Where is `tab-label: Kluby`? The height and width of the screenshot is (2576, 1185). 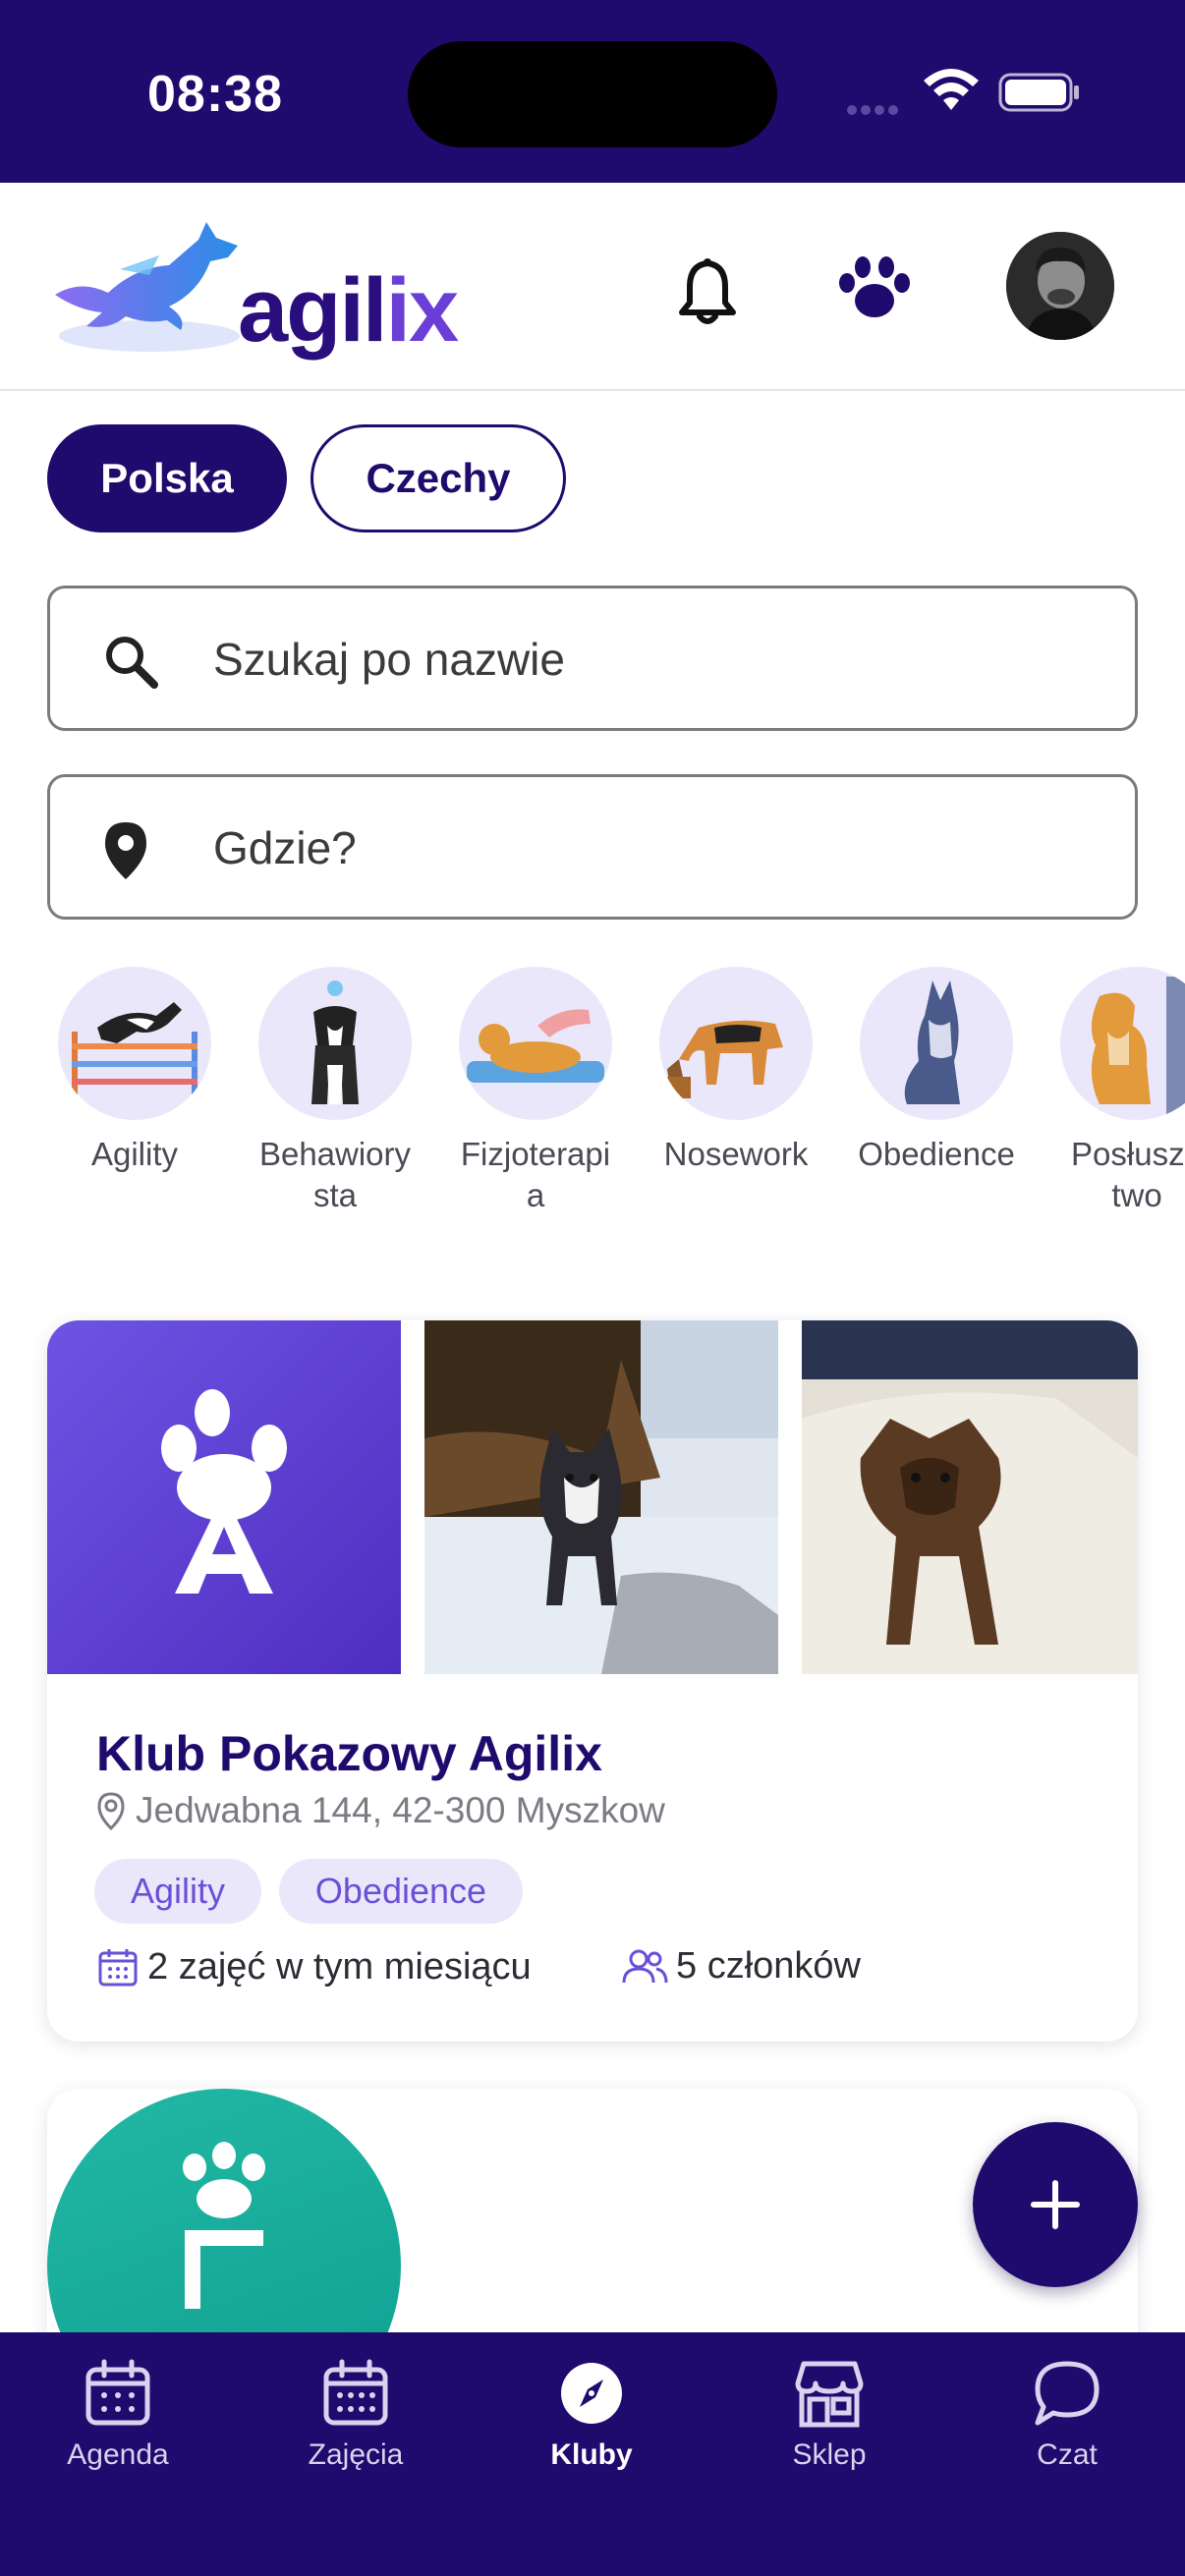
tab-label: Kluby is located at coordinates (592, 2454).